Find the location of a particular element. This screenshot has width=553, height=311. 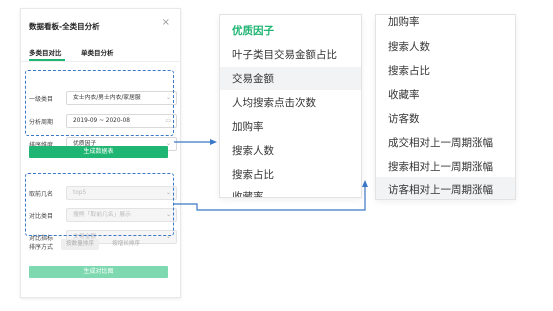

dropdown-option: 优质因子 is located at coordinates (290, 33).